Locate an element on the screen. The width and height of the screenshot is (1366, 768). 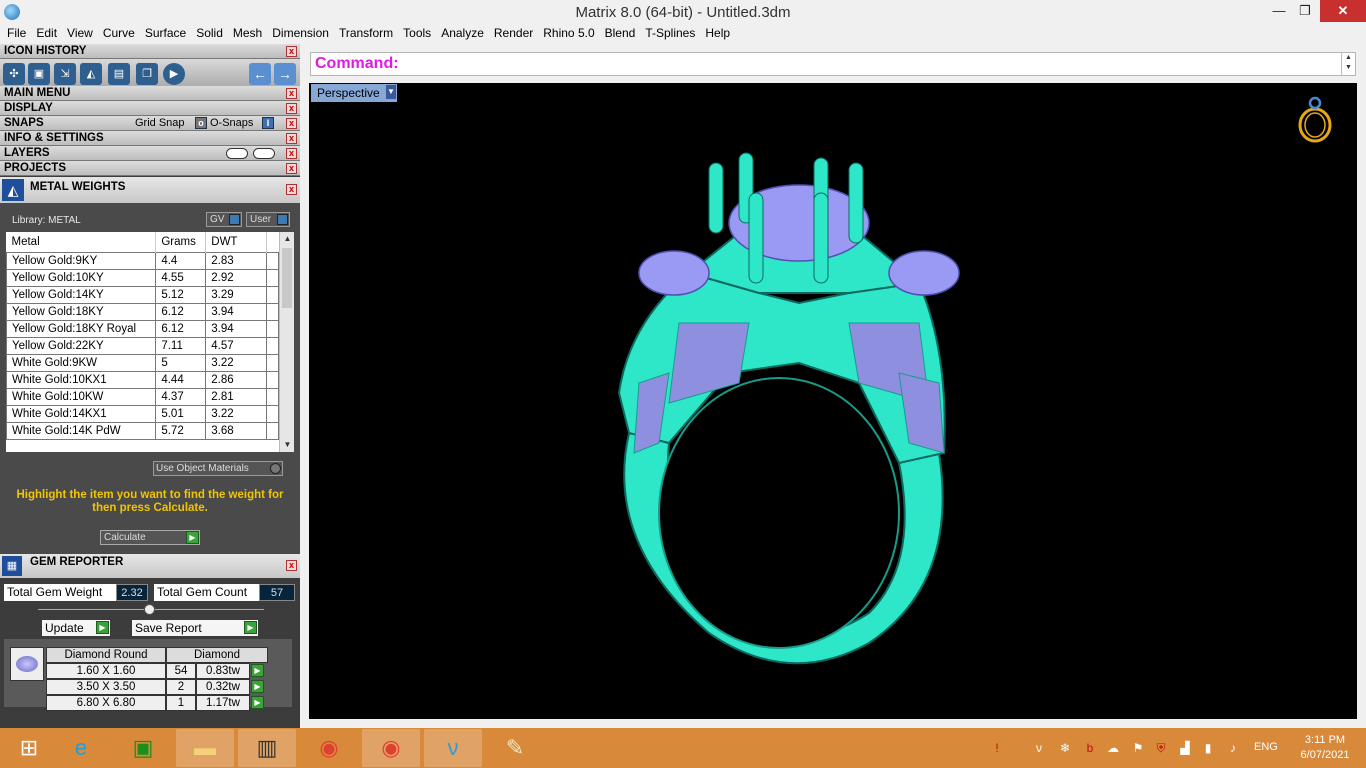
menu-mesh: Mesh is located at coordinates (247, 34).